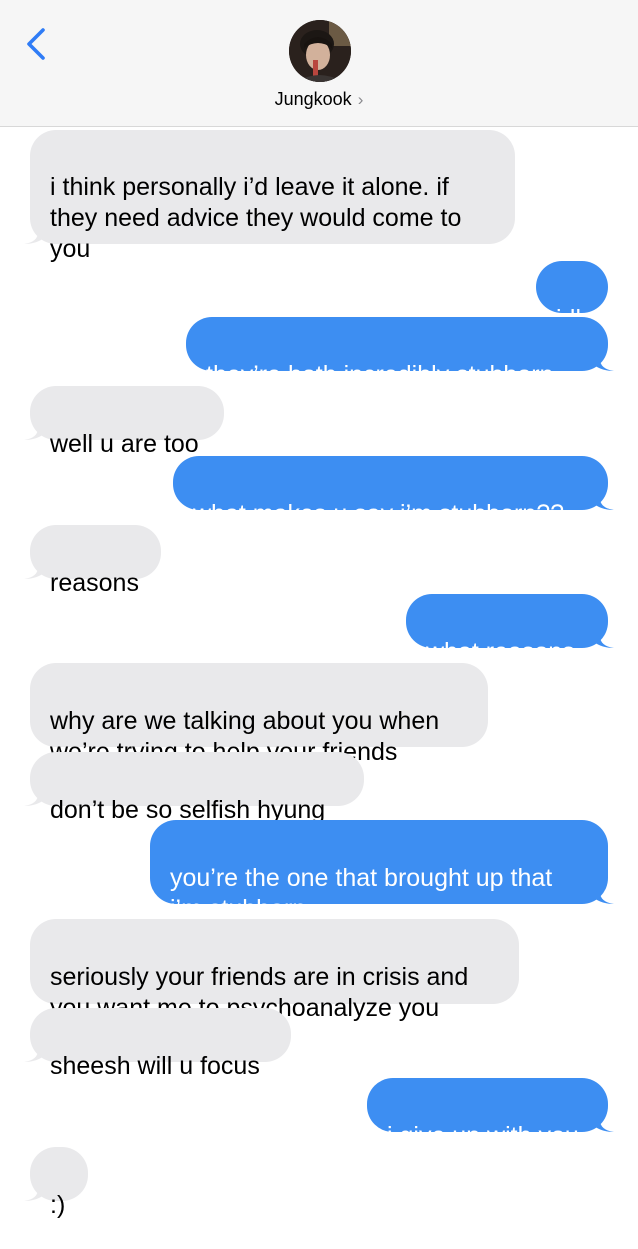  Describe the element at coordinates (483, 1136) in the screenshot. I see `message-text: i give up with you` at that location.